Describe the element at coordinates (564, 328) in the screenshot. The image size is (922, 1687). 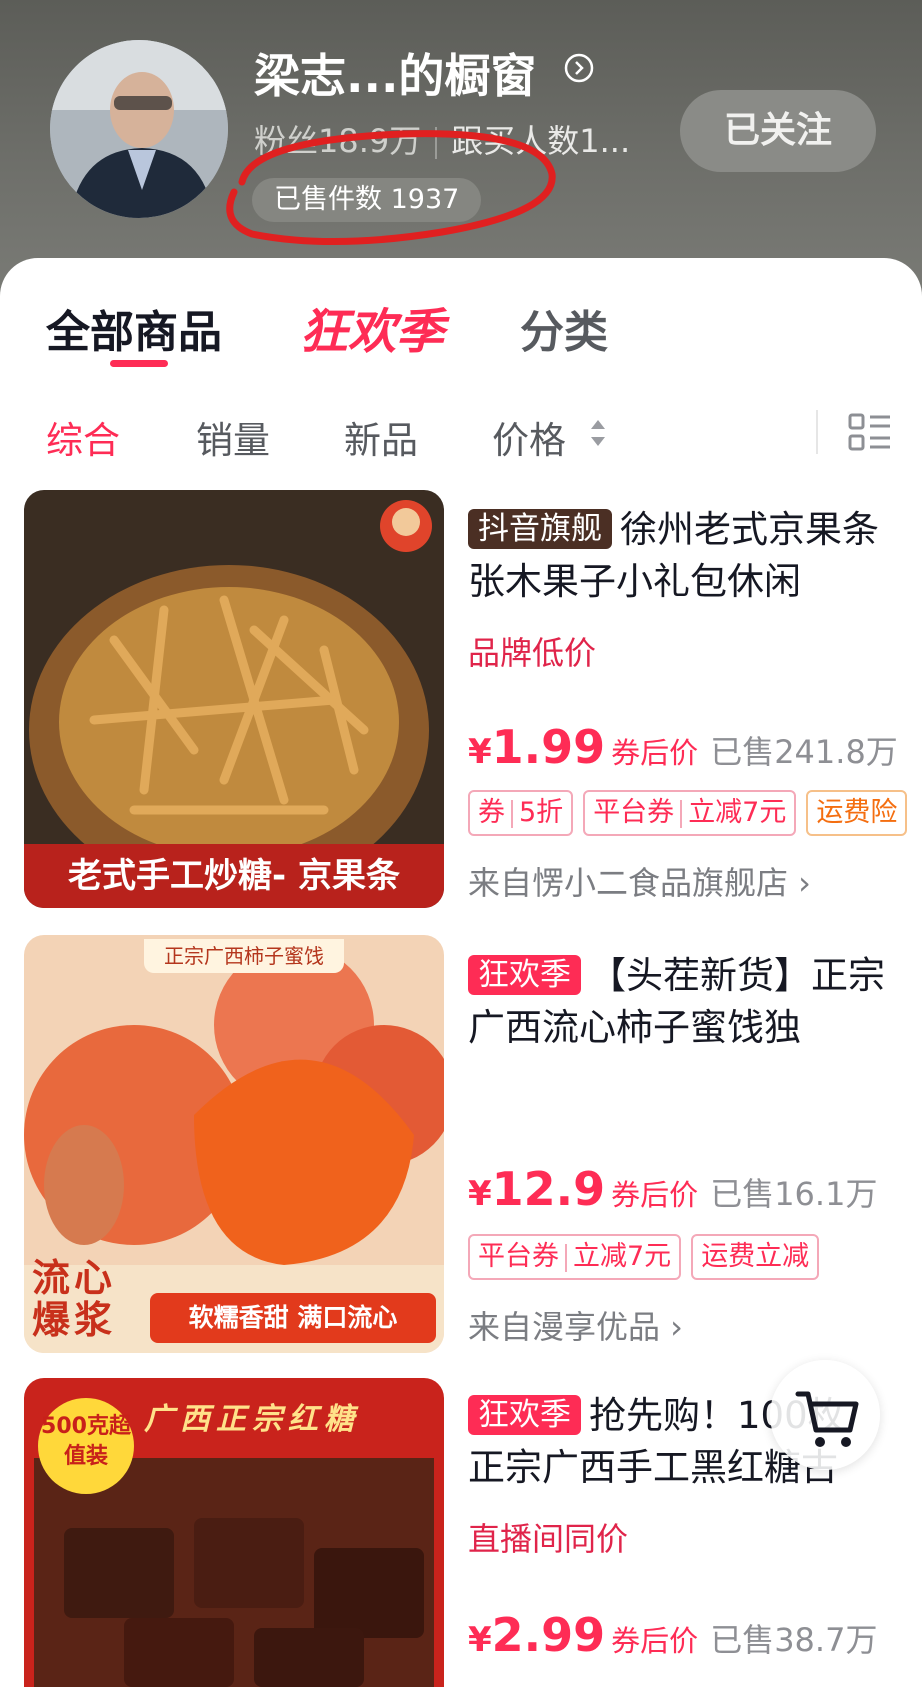
I see `tab-category: 分类` at that location.